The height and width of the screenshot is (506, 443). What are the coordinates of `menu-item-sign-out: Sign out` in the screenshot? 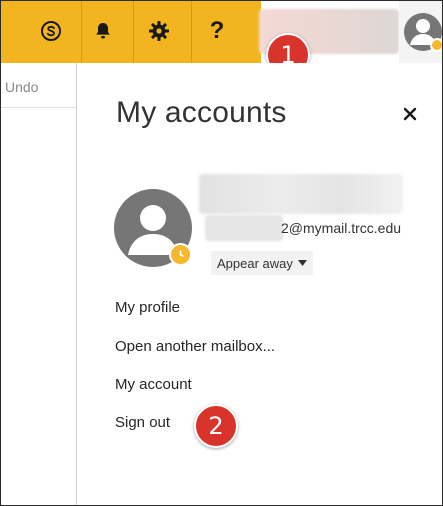 It's located at (142, 422).